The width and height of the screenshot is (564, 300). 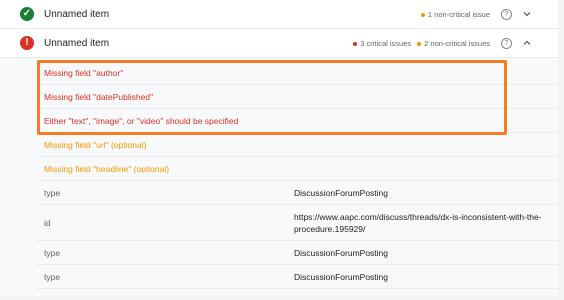 I want to click on warning-row: Missing field "url" (optional), so click(x=297, y=145).